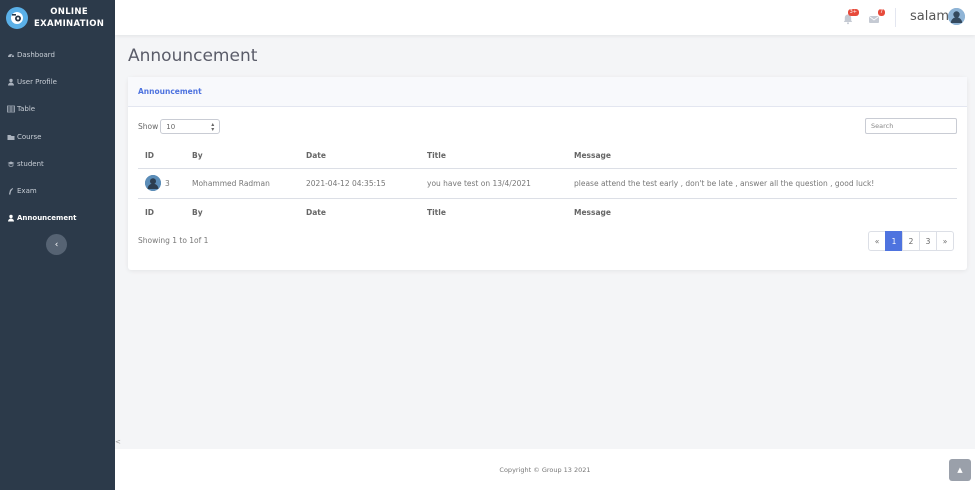  Describe the element at coordinates (359, 211) in the screenshot. I see `column-footer-date: Date` at that location.